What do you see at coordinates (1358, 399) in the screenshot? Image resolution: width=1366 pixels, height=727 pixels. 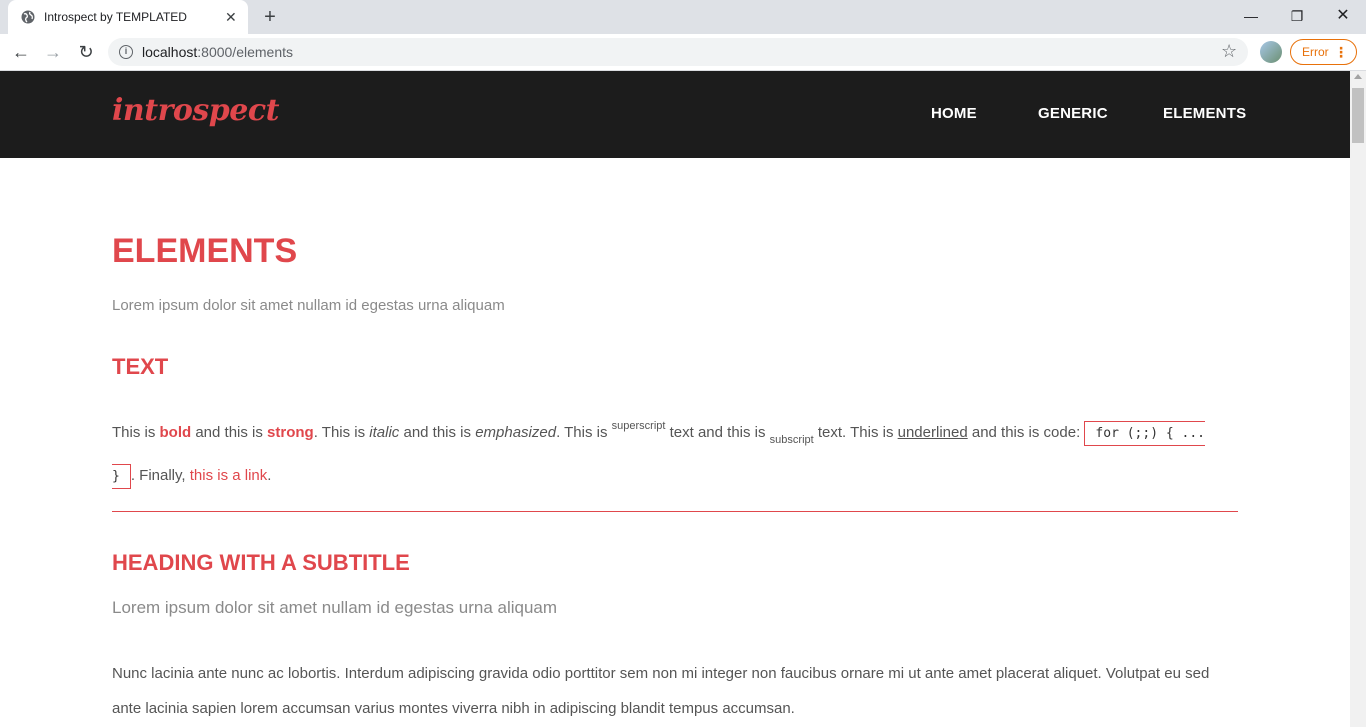 I see `scrollbar` at bounding box center [1358, 399].